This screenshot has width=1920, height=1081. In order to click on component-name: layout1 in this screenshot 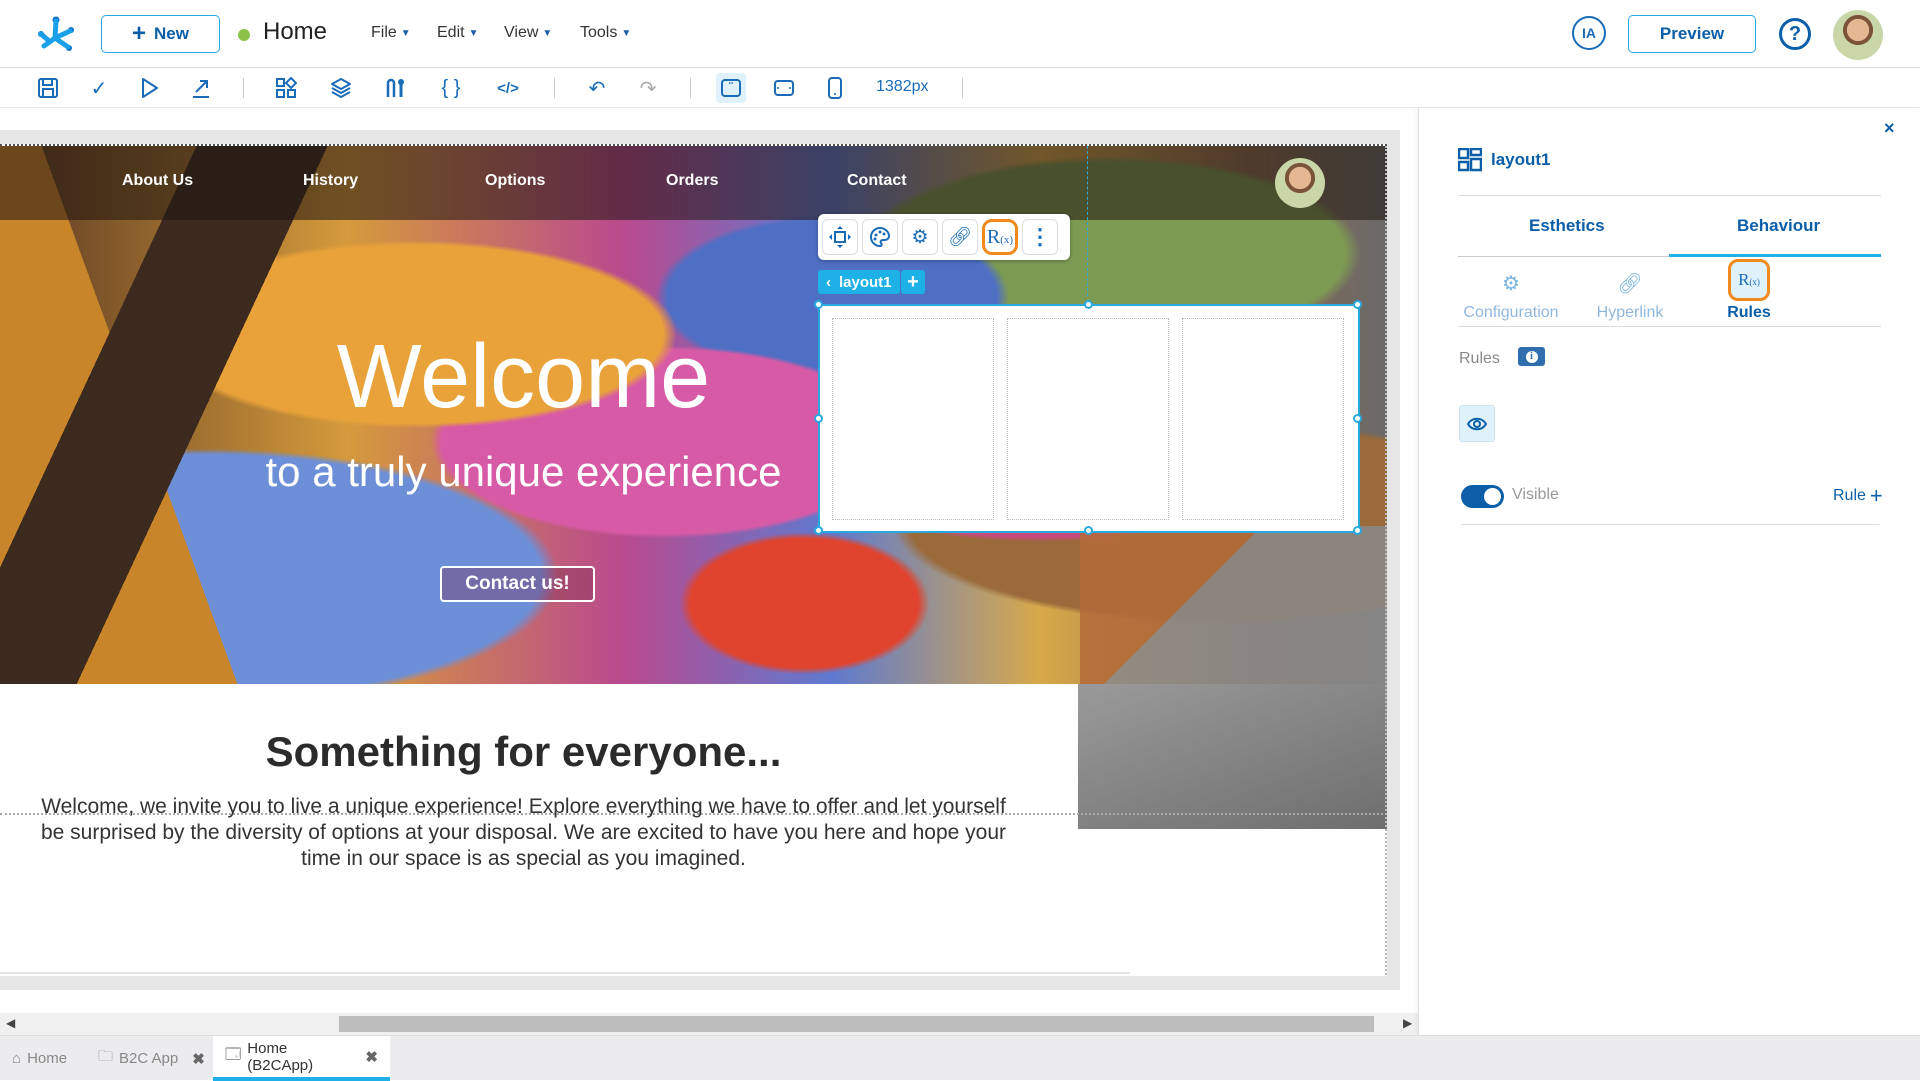, I will do `click(865, 282)`.